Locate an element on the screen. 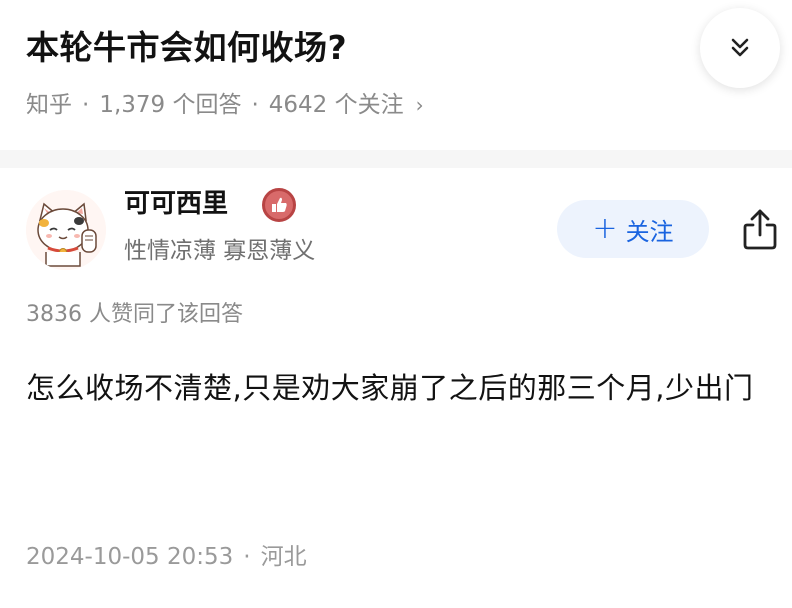  follow-button-label: 关注 is located at coordinates (649, 231).